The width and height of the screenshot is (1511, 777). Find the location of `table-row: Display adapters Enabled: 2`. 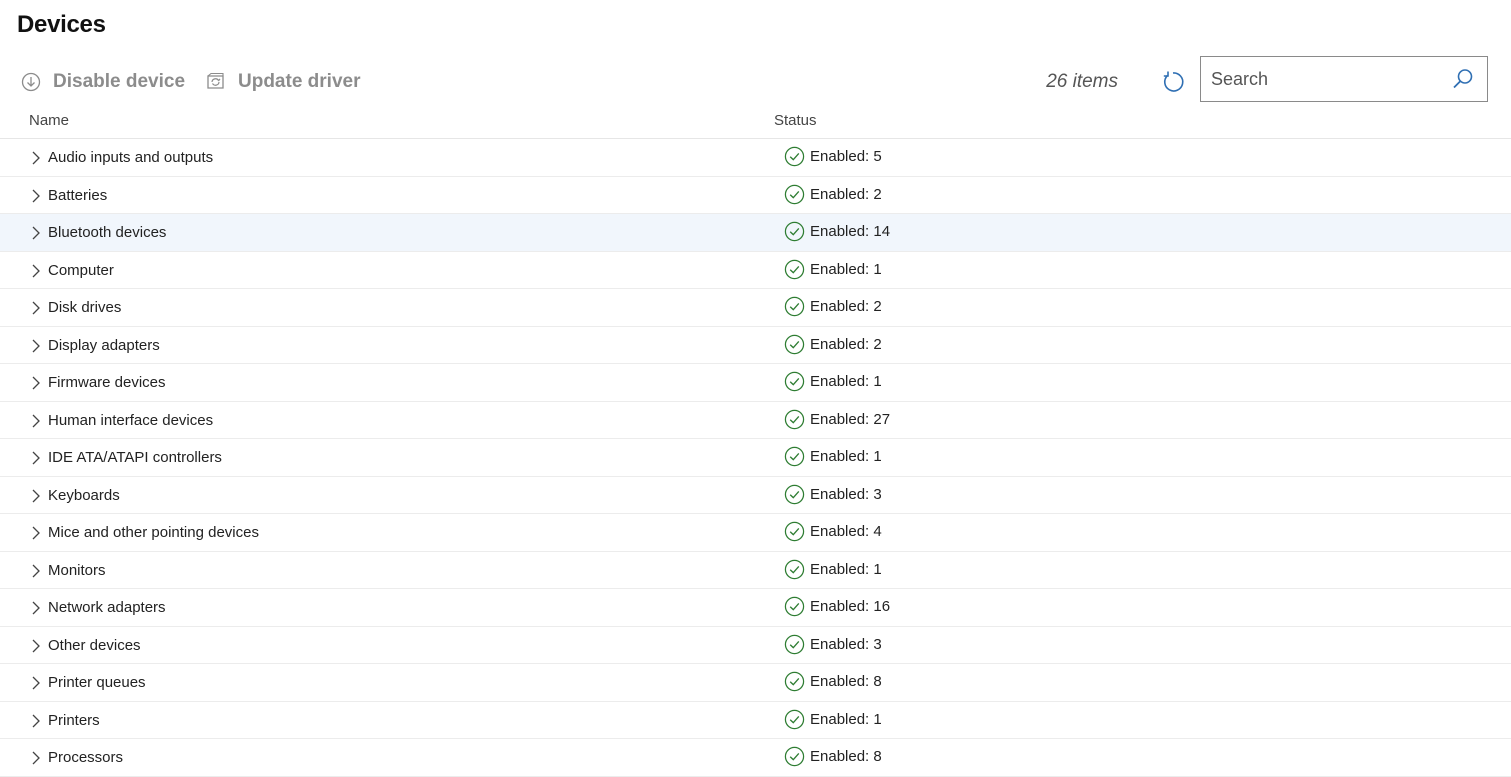

table-row: Display adapters Enabled: 2 is located at coordinates (755, 345).